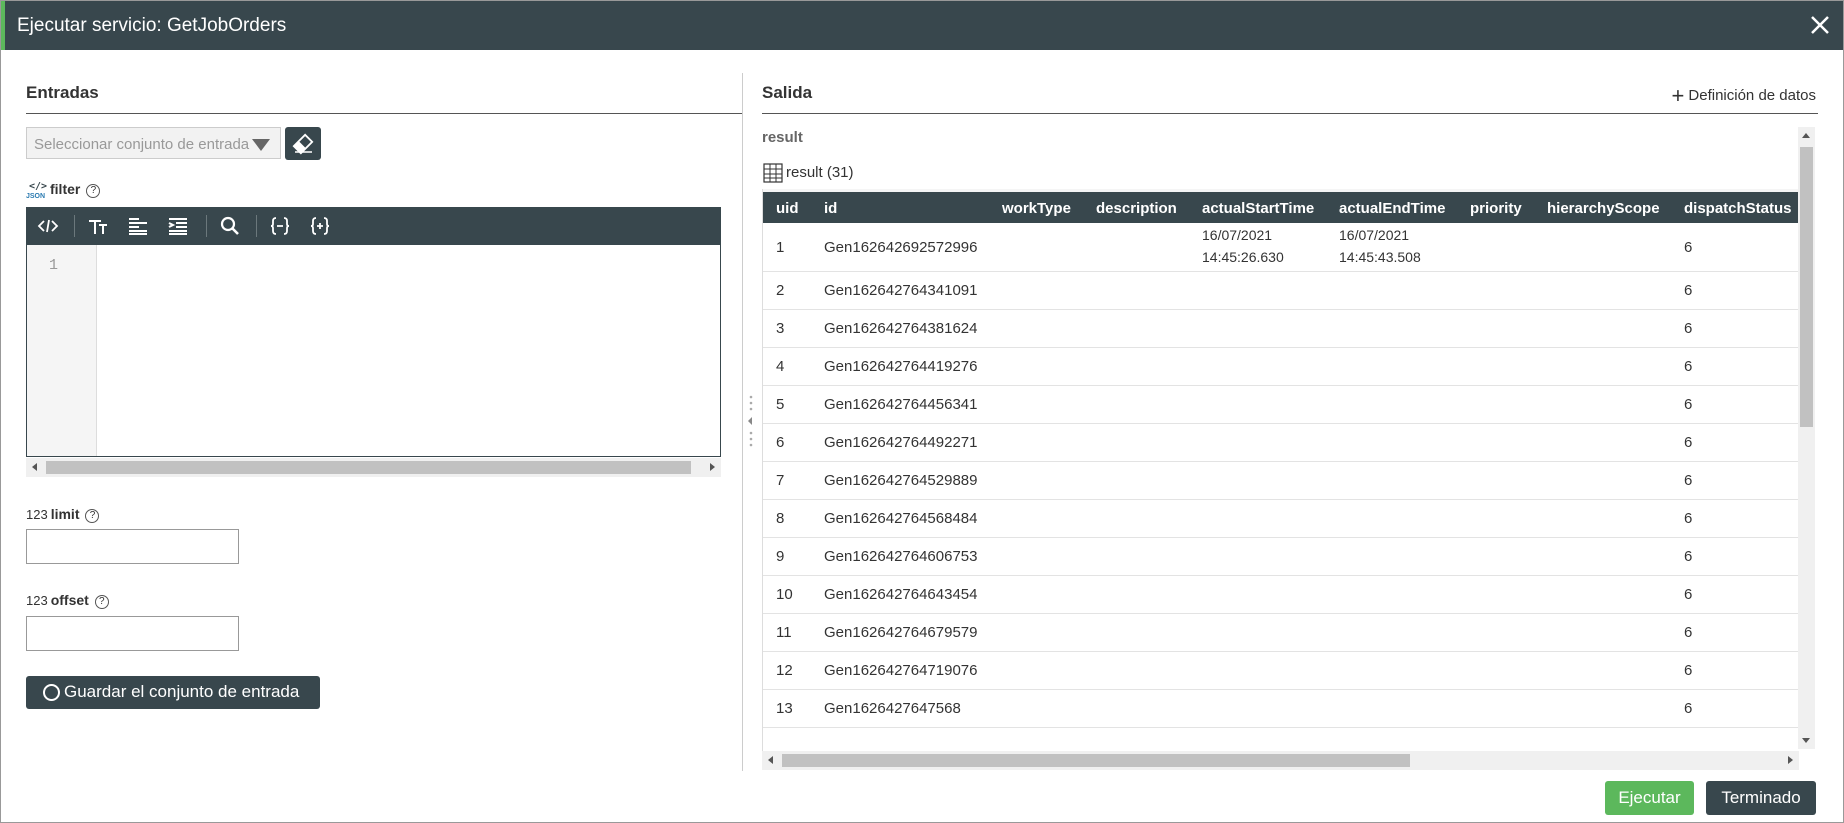 Image resolution: width=1844 pixels, height=823 pixels. What do you see at coordinates (132, 633) in the screenshot?
I see `offset-input` at bounding box center [132, 633].